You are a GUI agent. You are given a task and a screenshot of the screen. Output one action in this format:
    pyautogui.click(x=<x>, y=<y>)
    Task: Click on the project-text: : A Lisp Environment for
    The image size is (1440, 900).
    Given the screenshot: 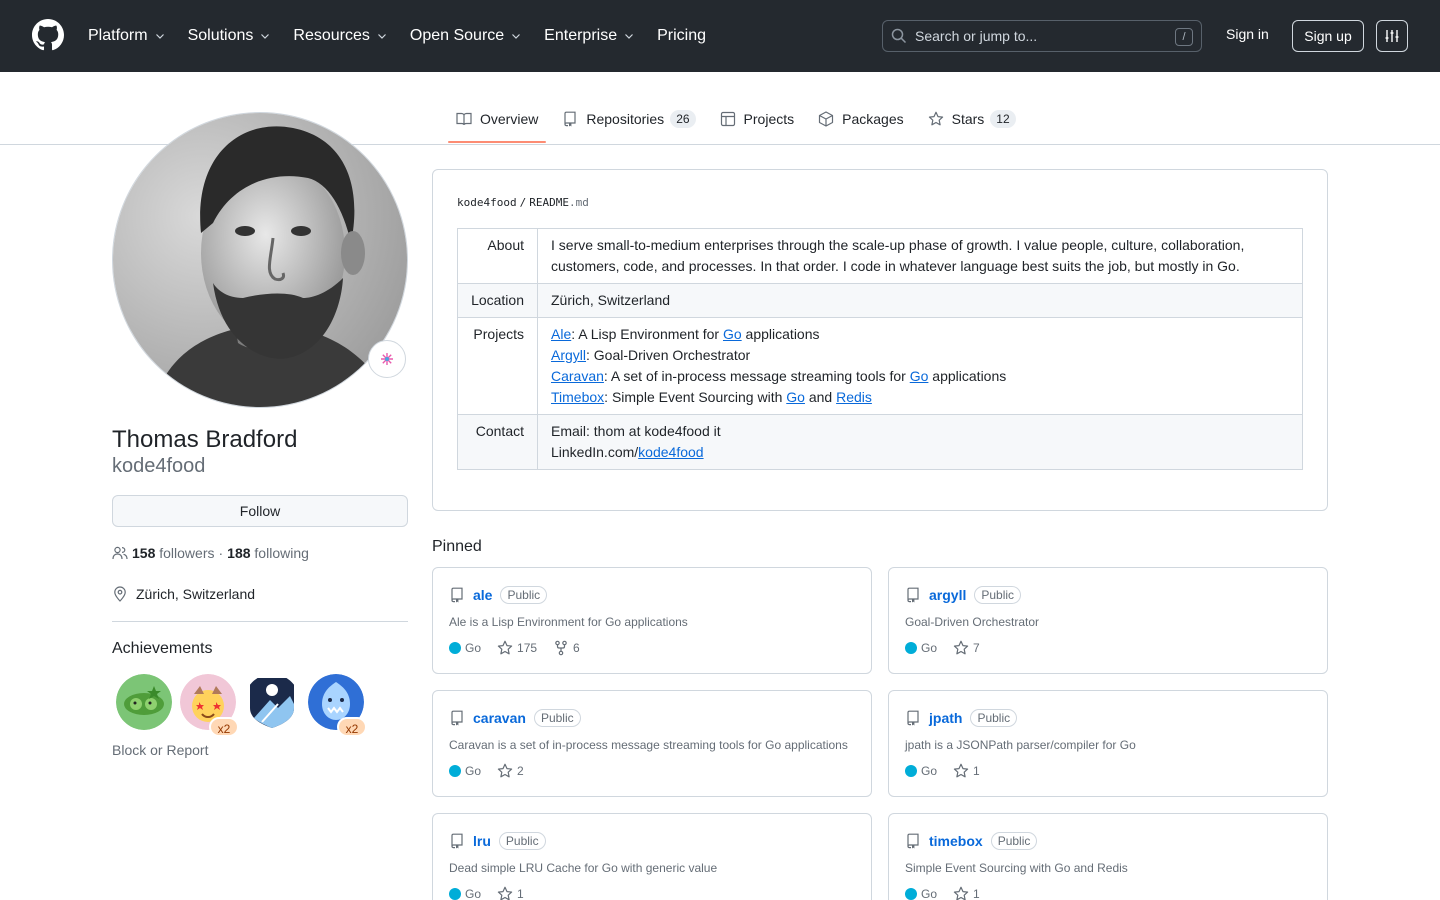 What is the action you would take?
    pyautogui.click(x=647, y=334)
    